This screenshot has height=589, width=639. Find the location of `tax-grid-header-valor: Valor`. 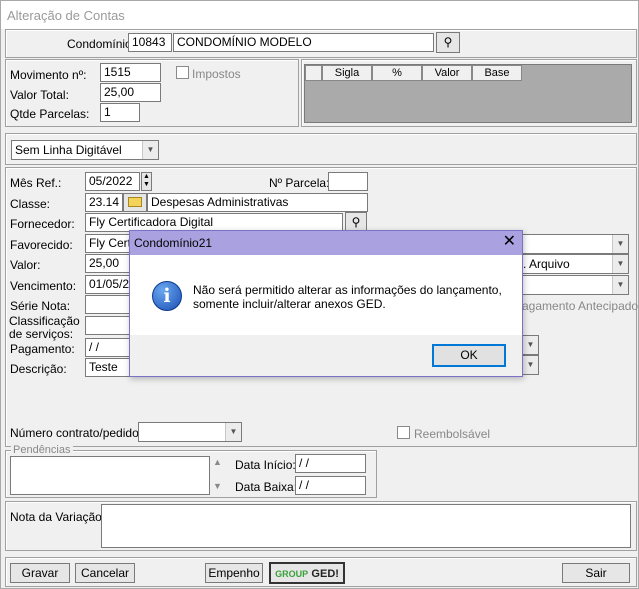

tax-grid-header-valor: Valor is located at coordinates (447, 73).